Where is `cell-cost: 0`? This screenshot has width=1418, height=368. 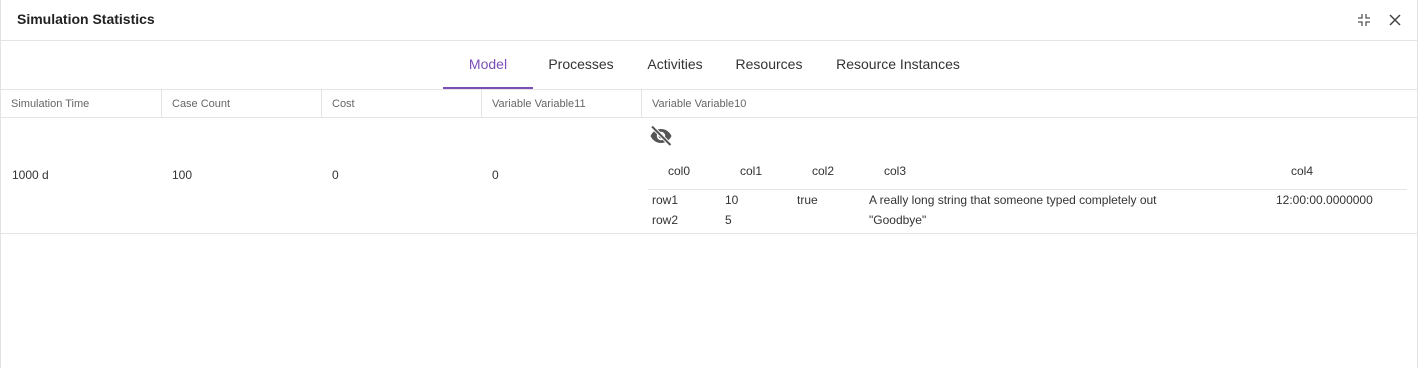
cell-cost: 0 is located at coordinates (335, 175).